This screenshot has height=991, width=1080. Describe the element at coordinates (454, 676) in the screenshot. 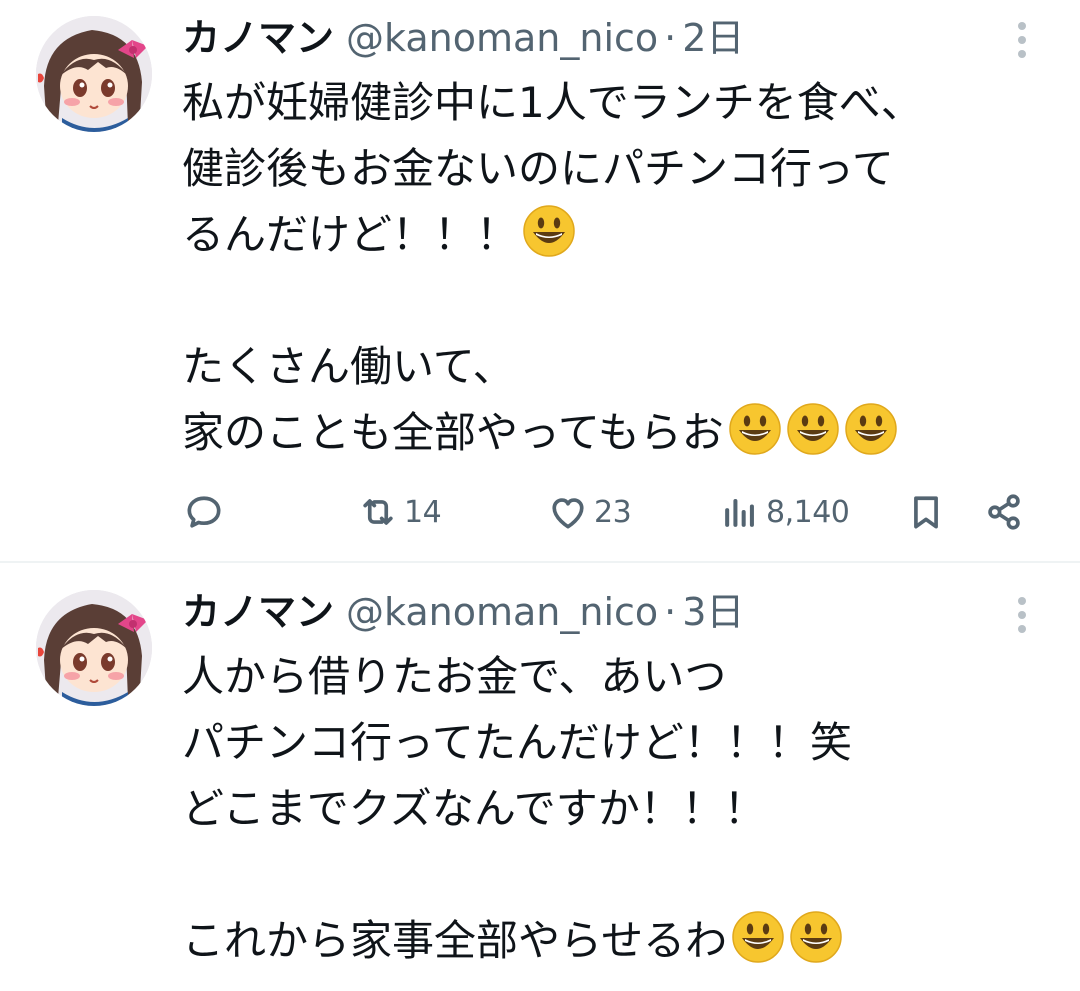

I see `line-text: 人から借りたお金で、あいつ` at that location.